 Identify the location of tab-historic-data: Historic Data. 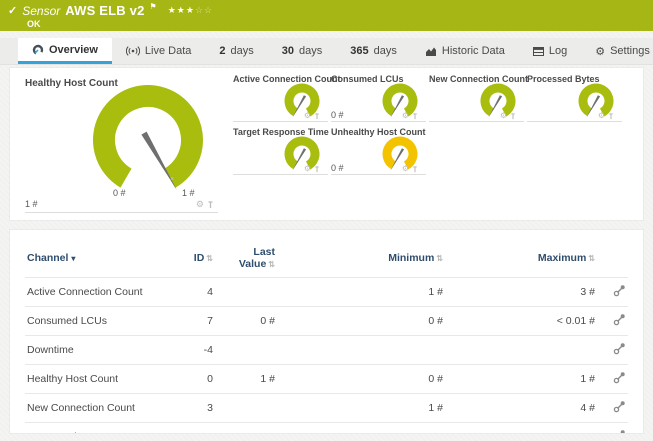
(465, 51).